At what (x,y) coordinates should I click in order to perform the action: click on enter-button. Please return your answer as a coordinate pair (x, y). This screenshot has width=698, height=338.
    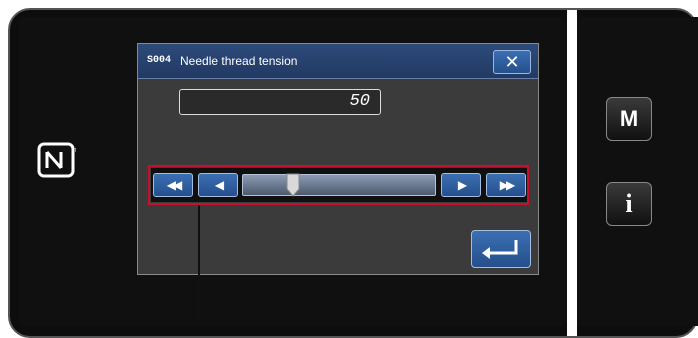
    Looking at the image, I should click on (501, 249).